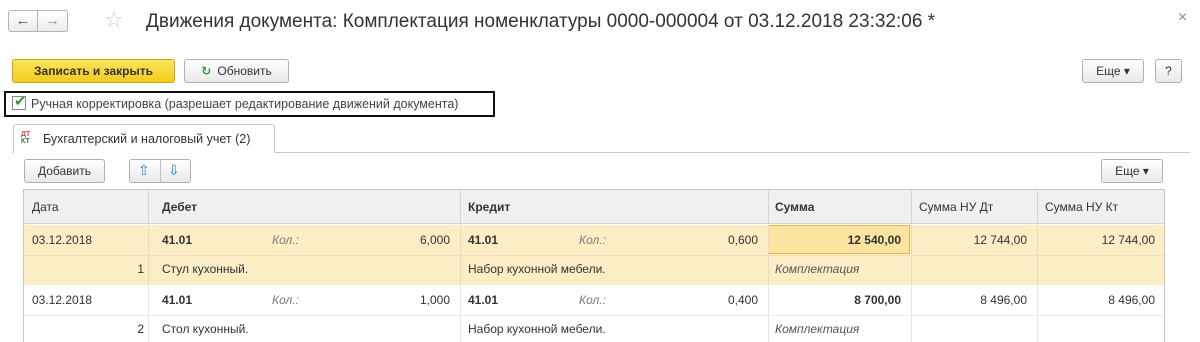 This screenshot has width=1200, height=342. Describe the element at coordinates (140, 269) in the screenshot. I see `cell-line-number: 1` at that location.